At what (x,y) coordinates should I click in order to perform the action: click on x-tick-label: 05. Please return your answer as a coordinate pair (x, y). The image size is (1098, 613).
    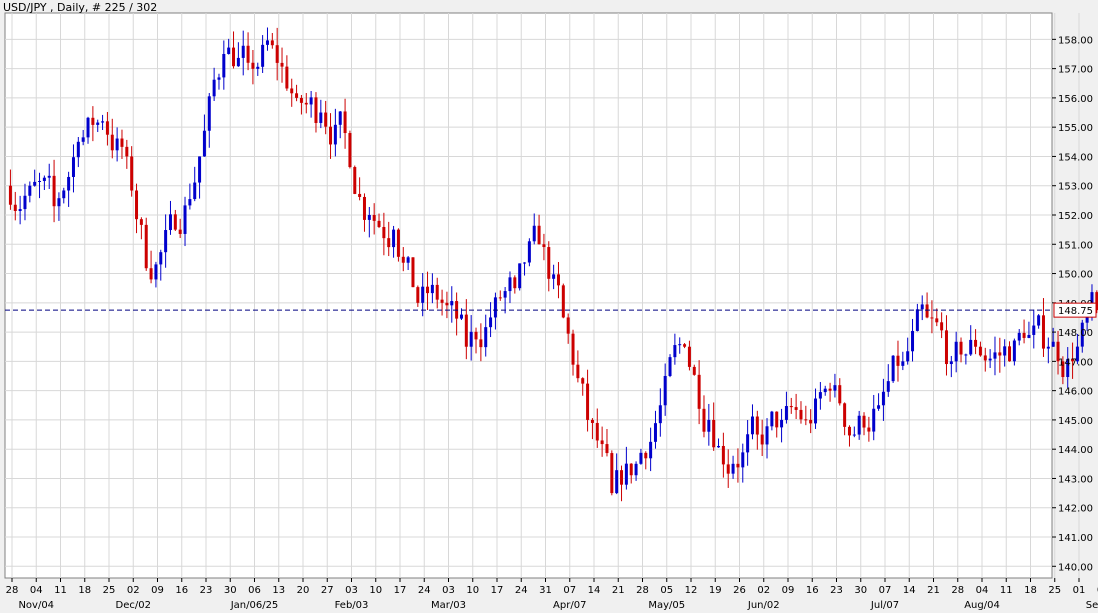
    Looking at the image, I should click on (666, 590).